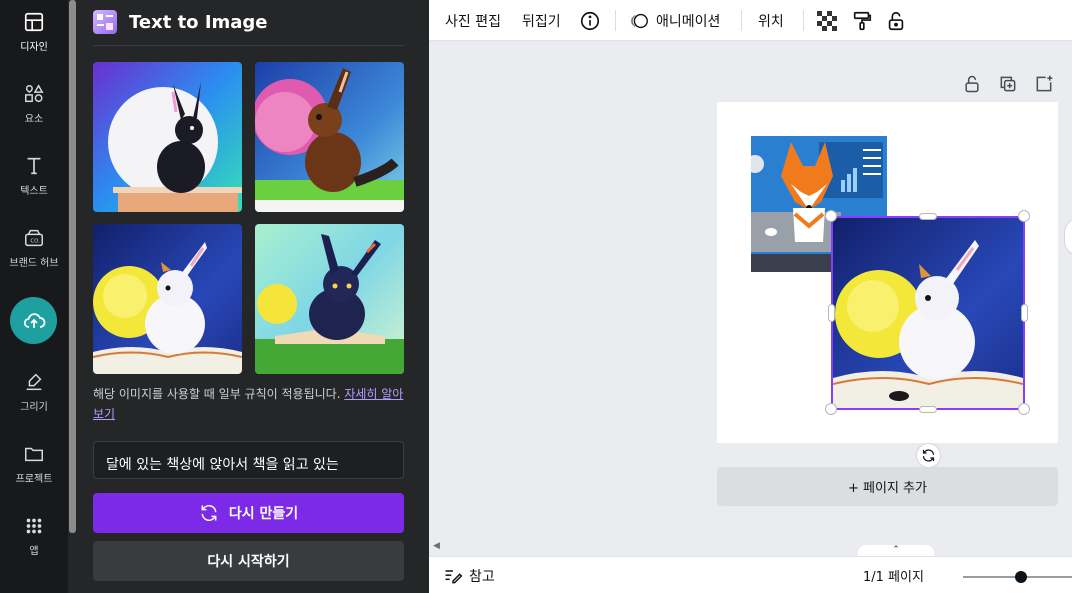  Describe the element at coordinates (750, 20) in the screenshot. I see `top-toolbar: 사진 편집 뒤집기 애니메이션 위치` at that location.